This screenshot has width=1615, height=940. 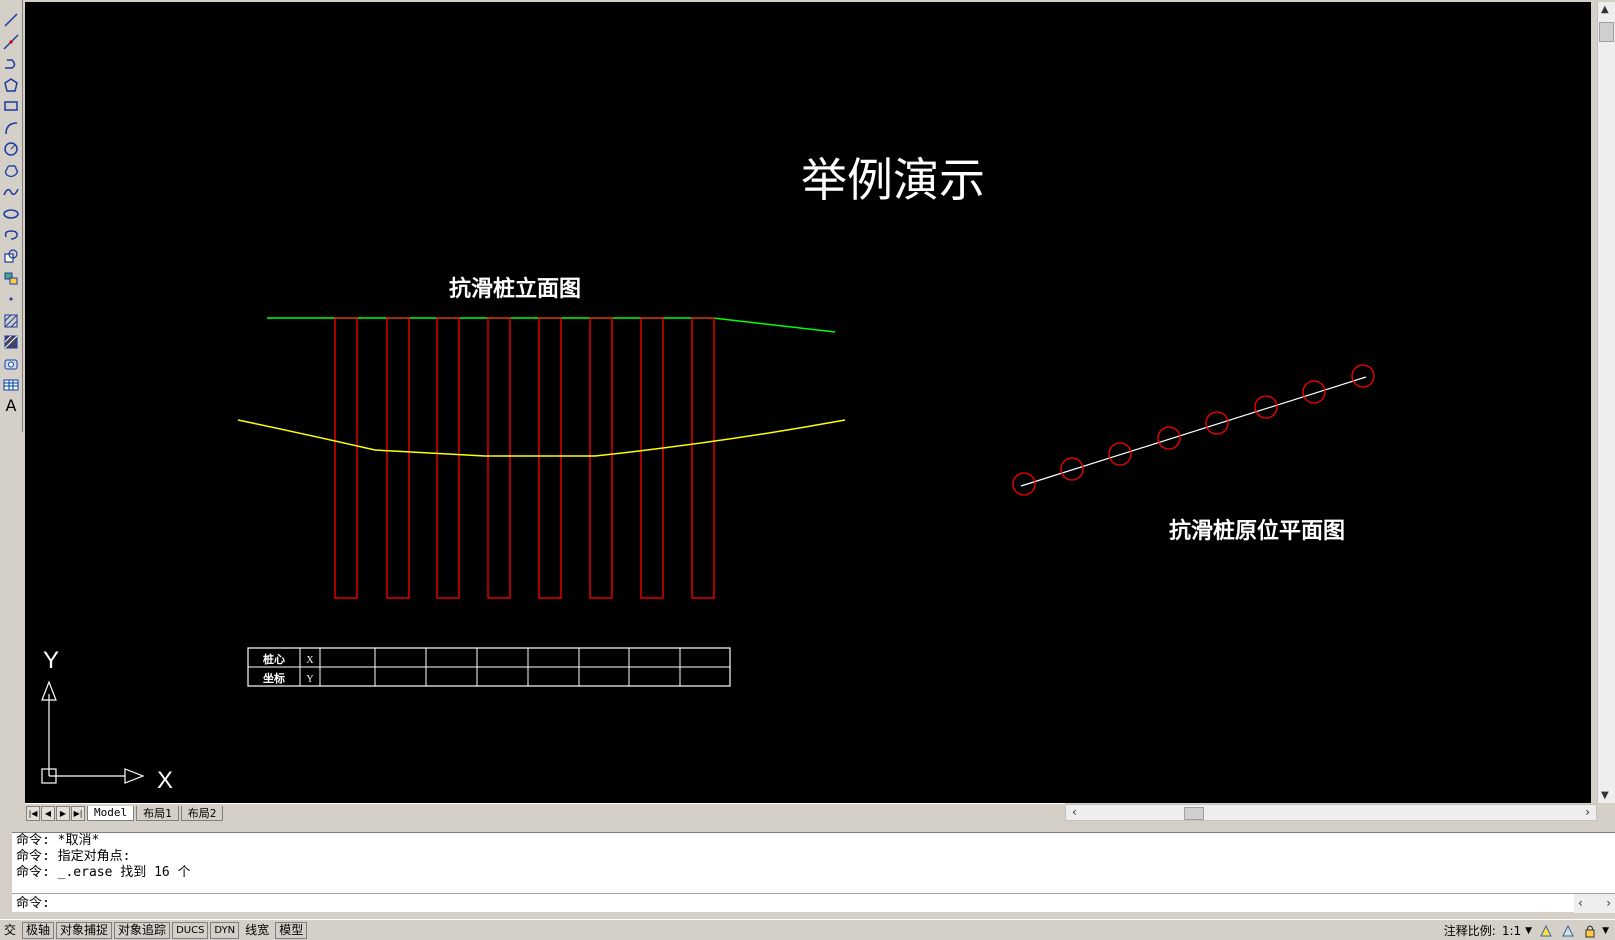 I want to click on prev-tab-icon: ◀, so click(x=48, y=813).